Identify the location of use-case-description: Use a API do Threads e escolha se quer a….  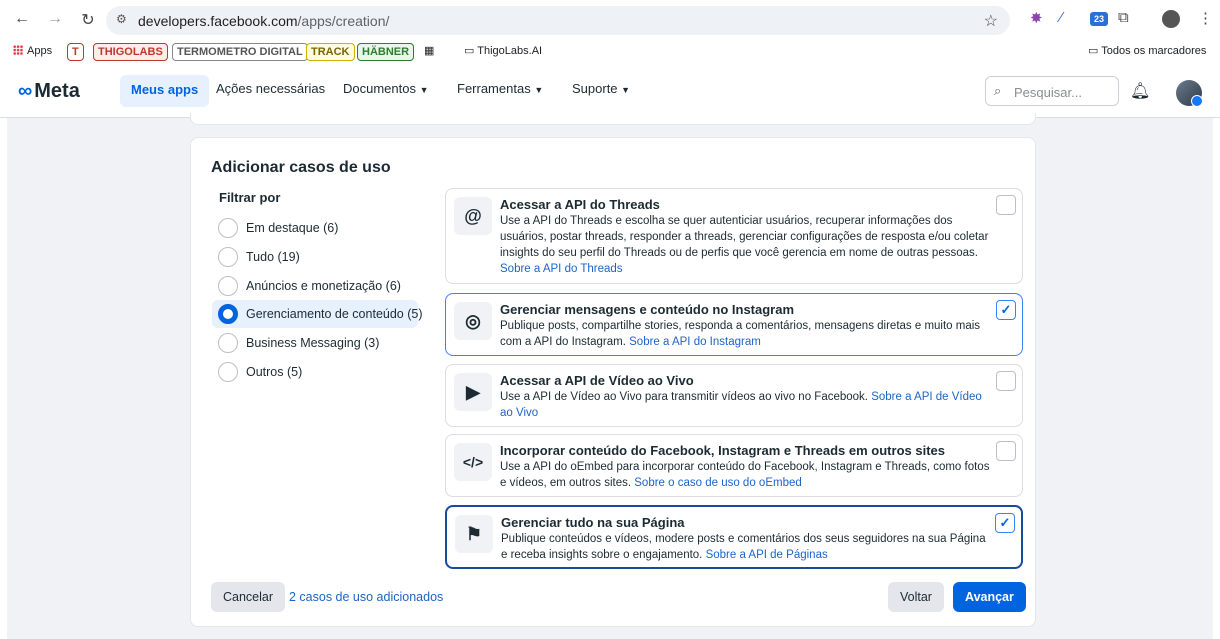
(744, 245).